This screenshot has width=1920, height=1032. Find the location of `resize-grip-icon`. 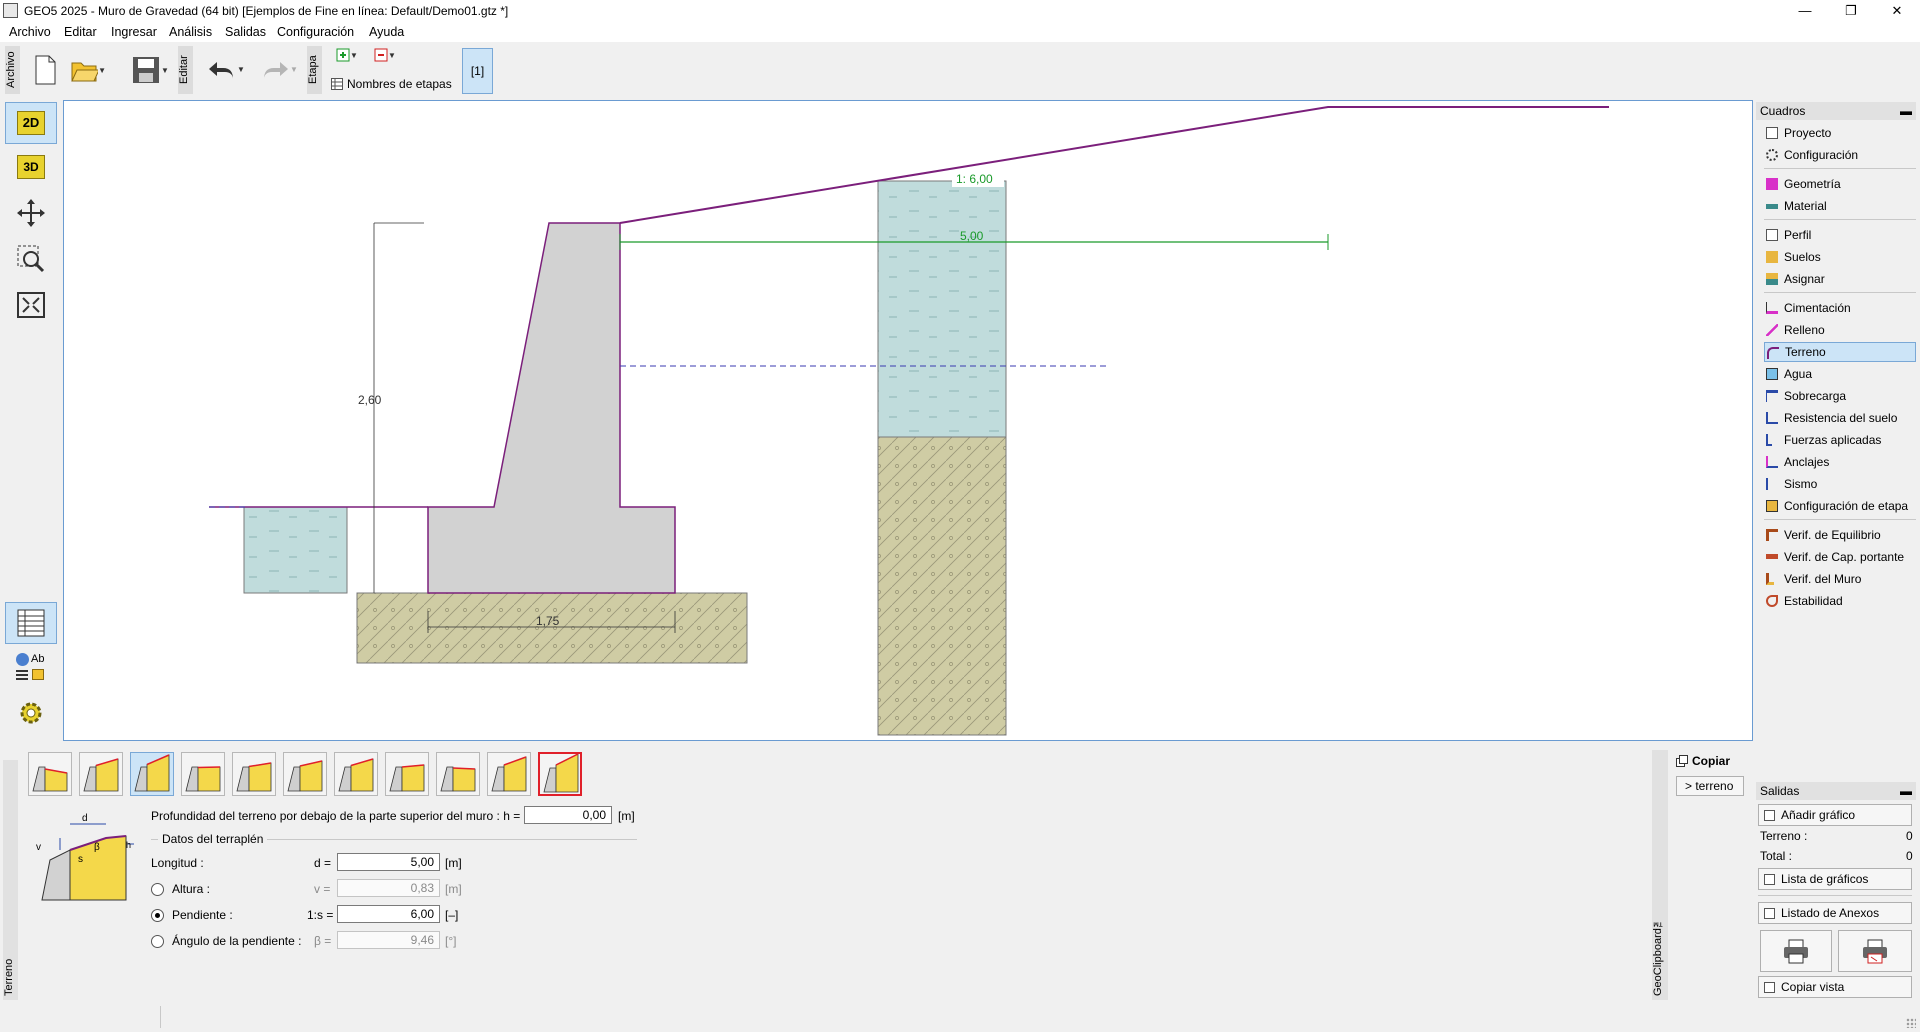

resize-grip-icon is located at coordinates (1911, 1023).